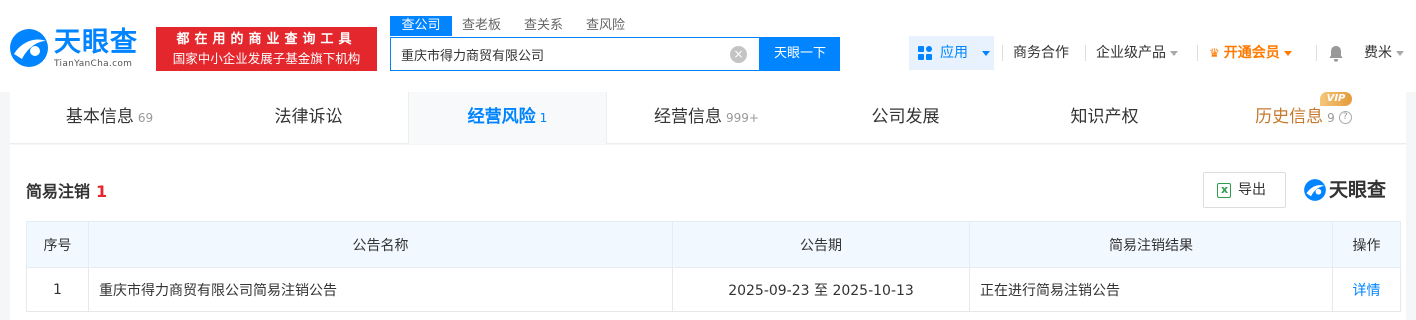 The height and width of the screenshot is (320, 1416). I want to click on question-icon: ?, so click(1345, 117).